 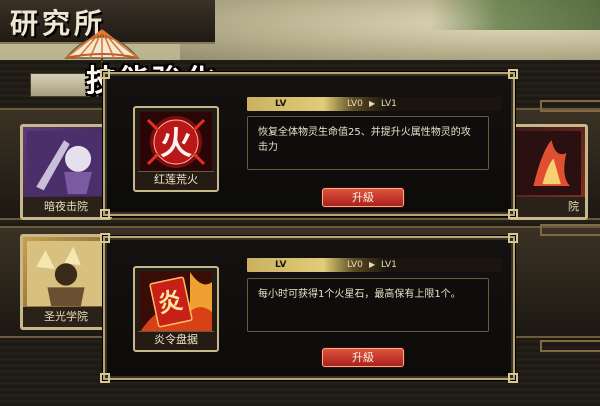 What do you see at coordinates (176, 339) in the screenshot?
I see `skill-name: 炎令盘据` at bounding box center [176, 339].